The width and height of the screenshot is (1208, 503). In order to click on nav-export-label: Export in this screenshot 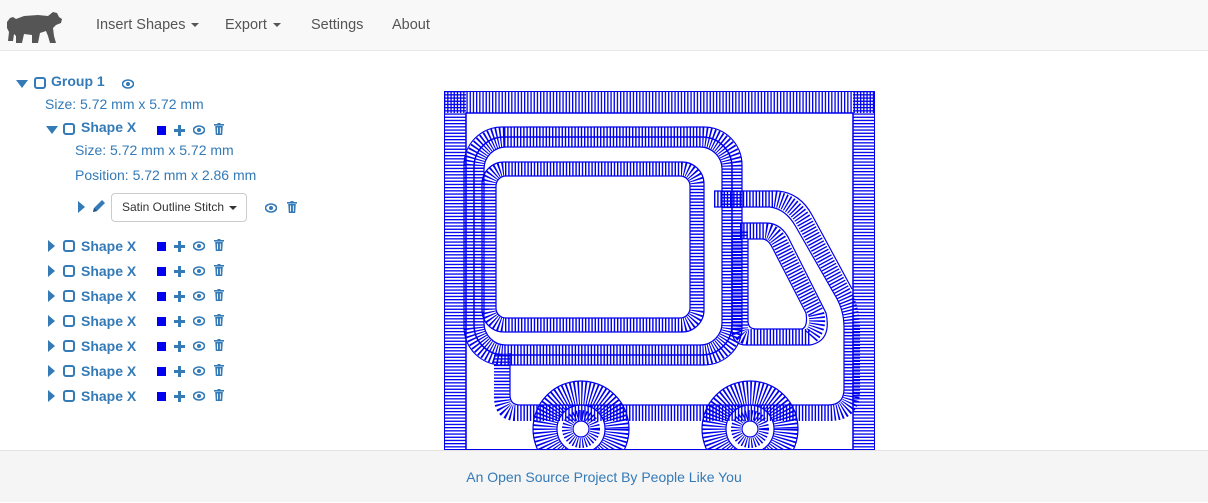, I will do `click(246, 25)`.